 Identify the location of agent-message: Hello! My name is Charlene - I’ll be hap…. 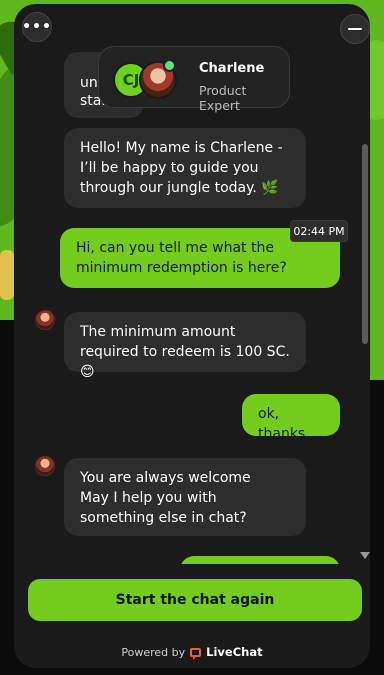
(185, 168).